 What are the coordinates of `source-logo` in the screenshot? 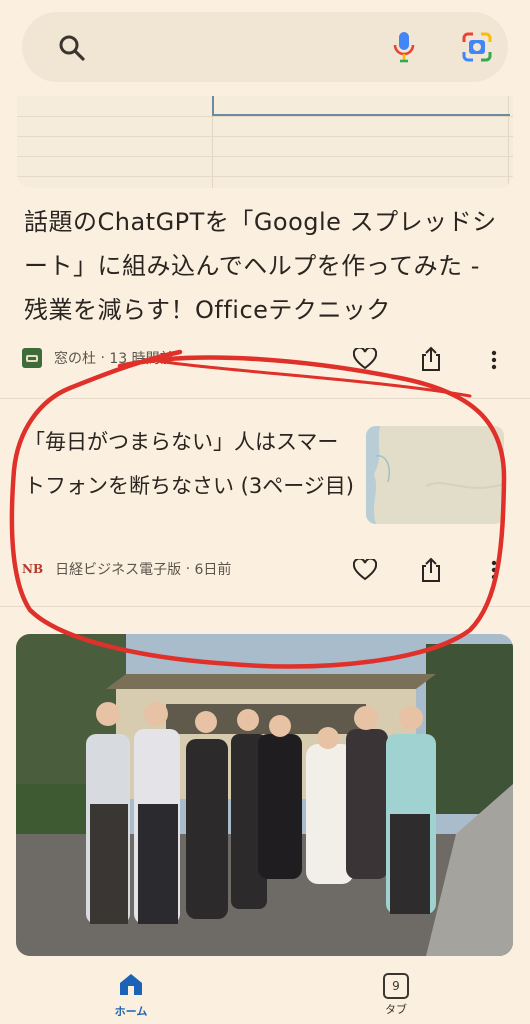 It's located at (32, 358).